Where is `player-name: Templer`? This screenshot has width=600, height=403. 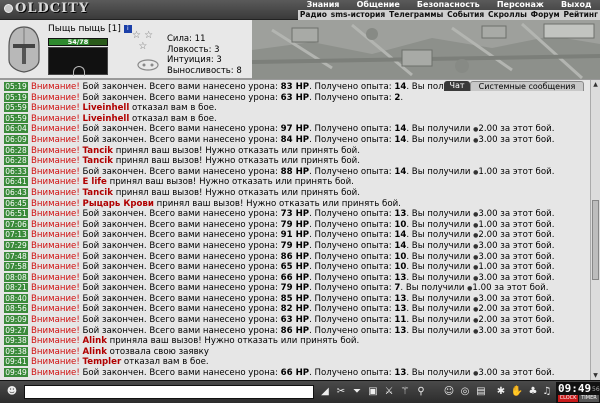
player-name: Templer is located at coordinates (102, 362).